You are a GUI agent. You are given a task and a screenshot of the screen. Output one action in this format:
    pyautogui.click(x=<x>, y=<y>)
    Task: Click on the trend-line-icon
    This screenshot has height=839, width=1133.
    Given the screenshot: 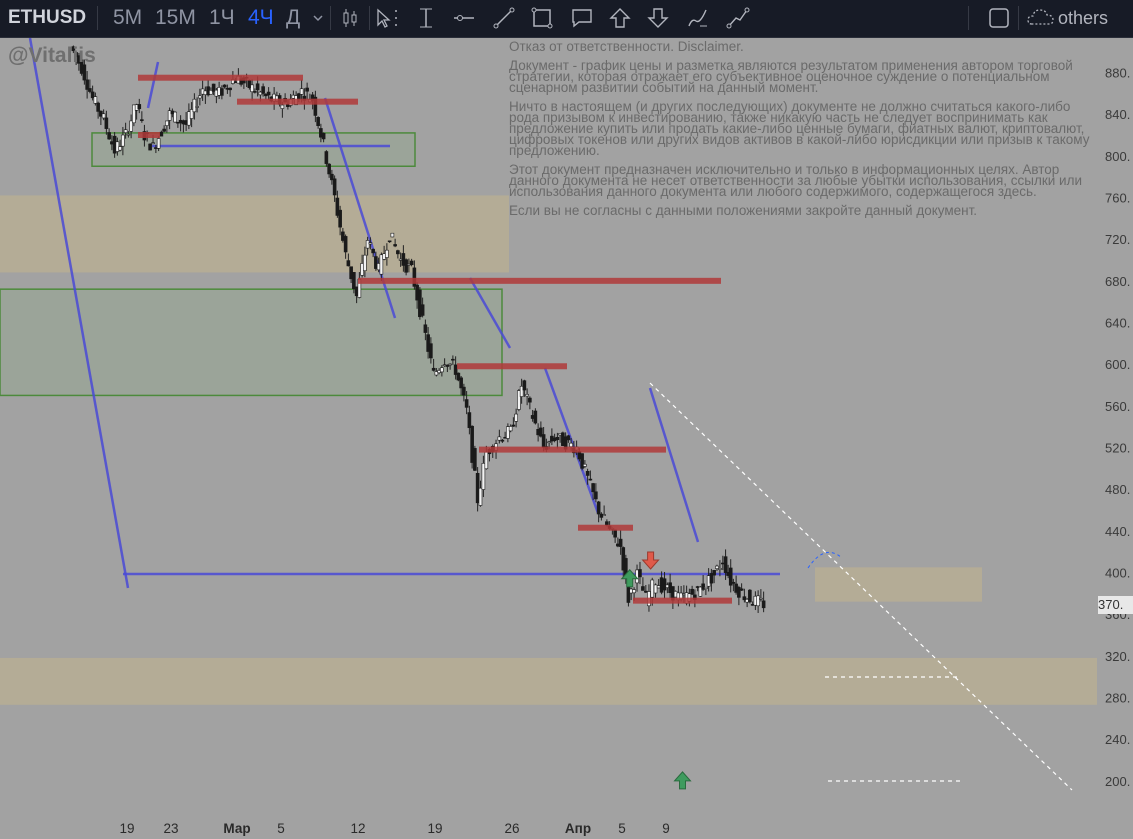 What is the action you would take?
    pyautogui.click(x=504, y=18)
    